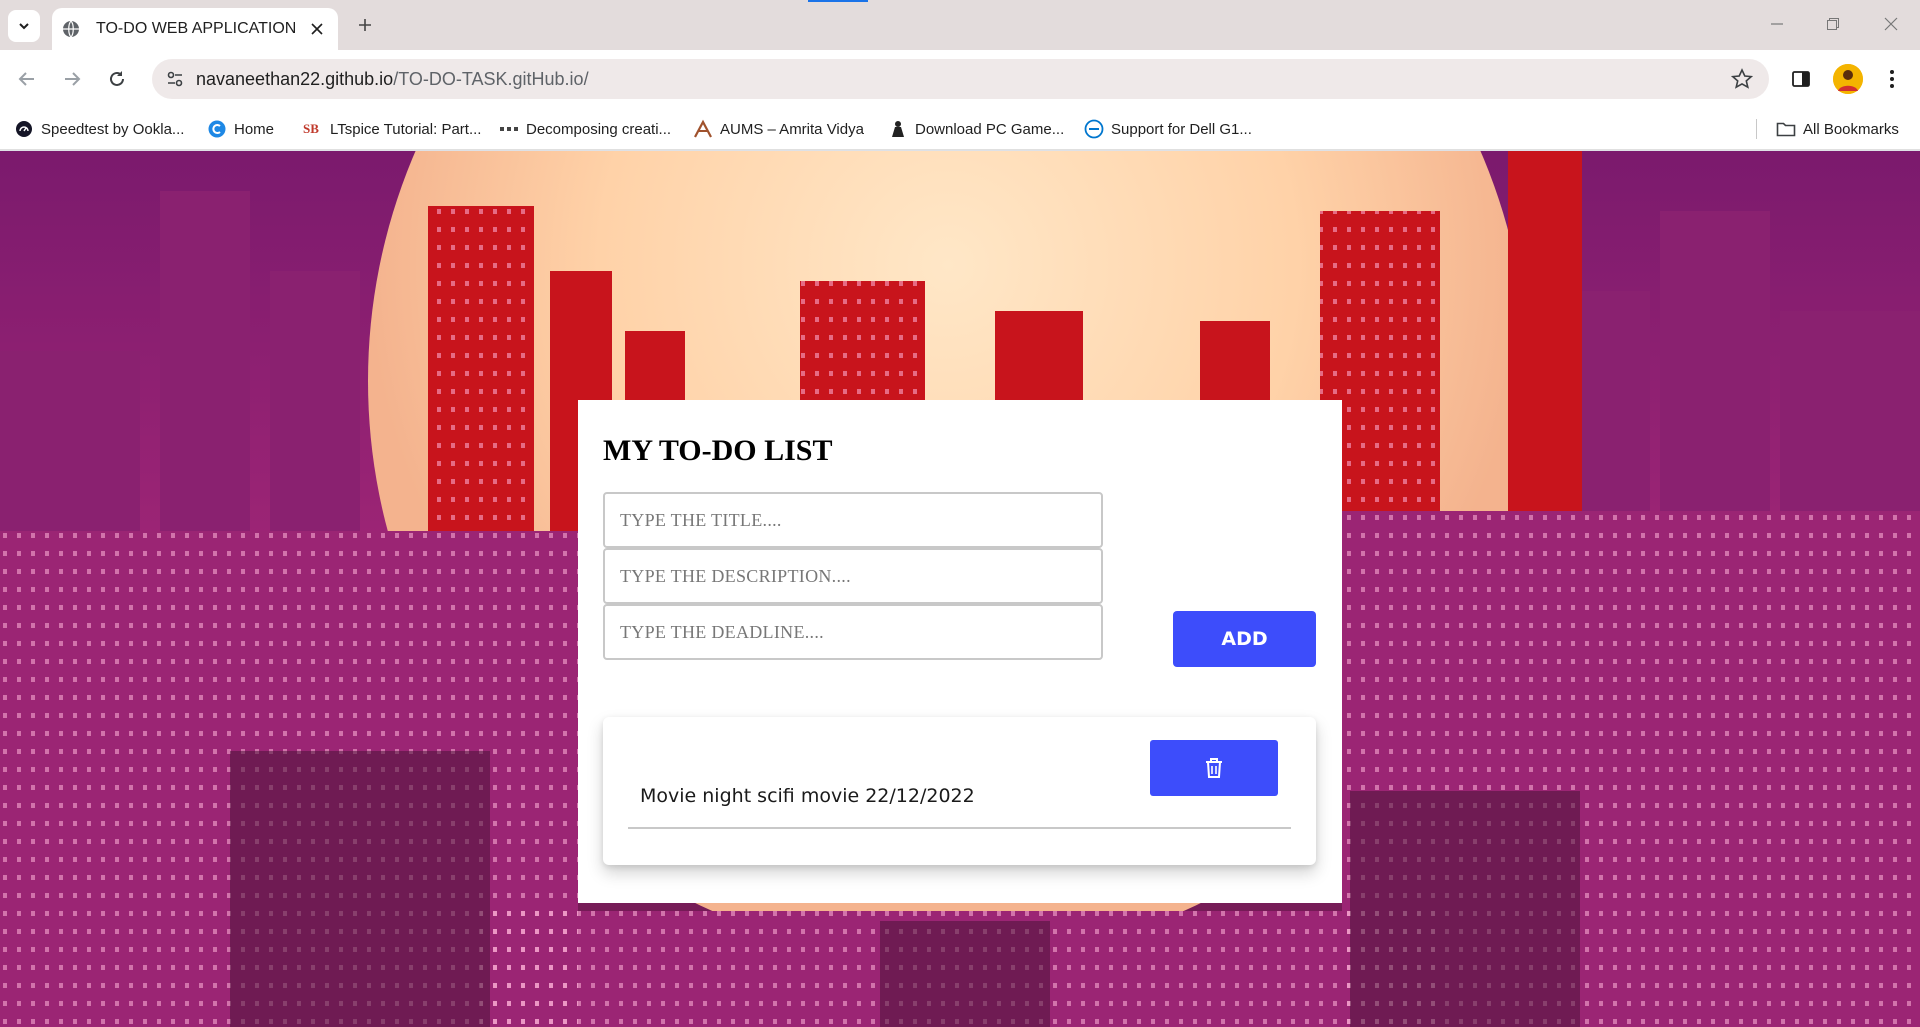 Image resolution: width=1920 pixels, height=1027 pixels. Describe the element at coordinates (491, 79) in the screenshot. I see `url-path: /TO-DO-TASK.gitHub.io/` at that location.